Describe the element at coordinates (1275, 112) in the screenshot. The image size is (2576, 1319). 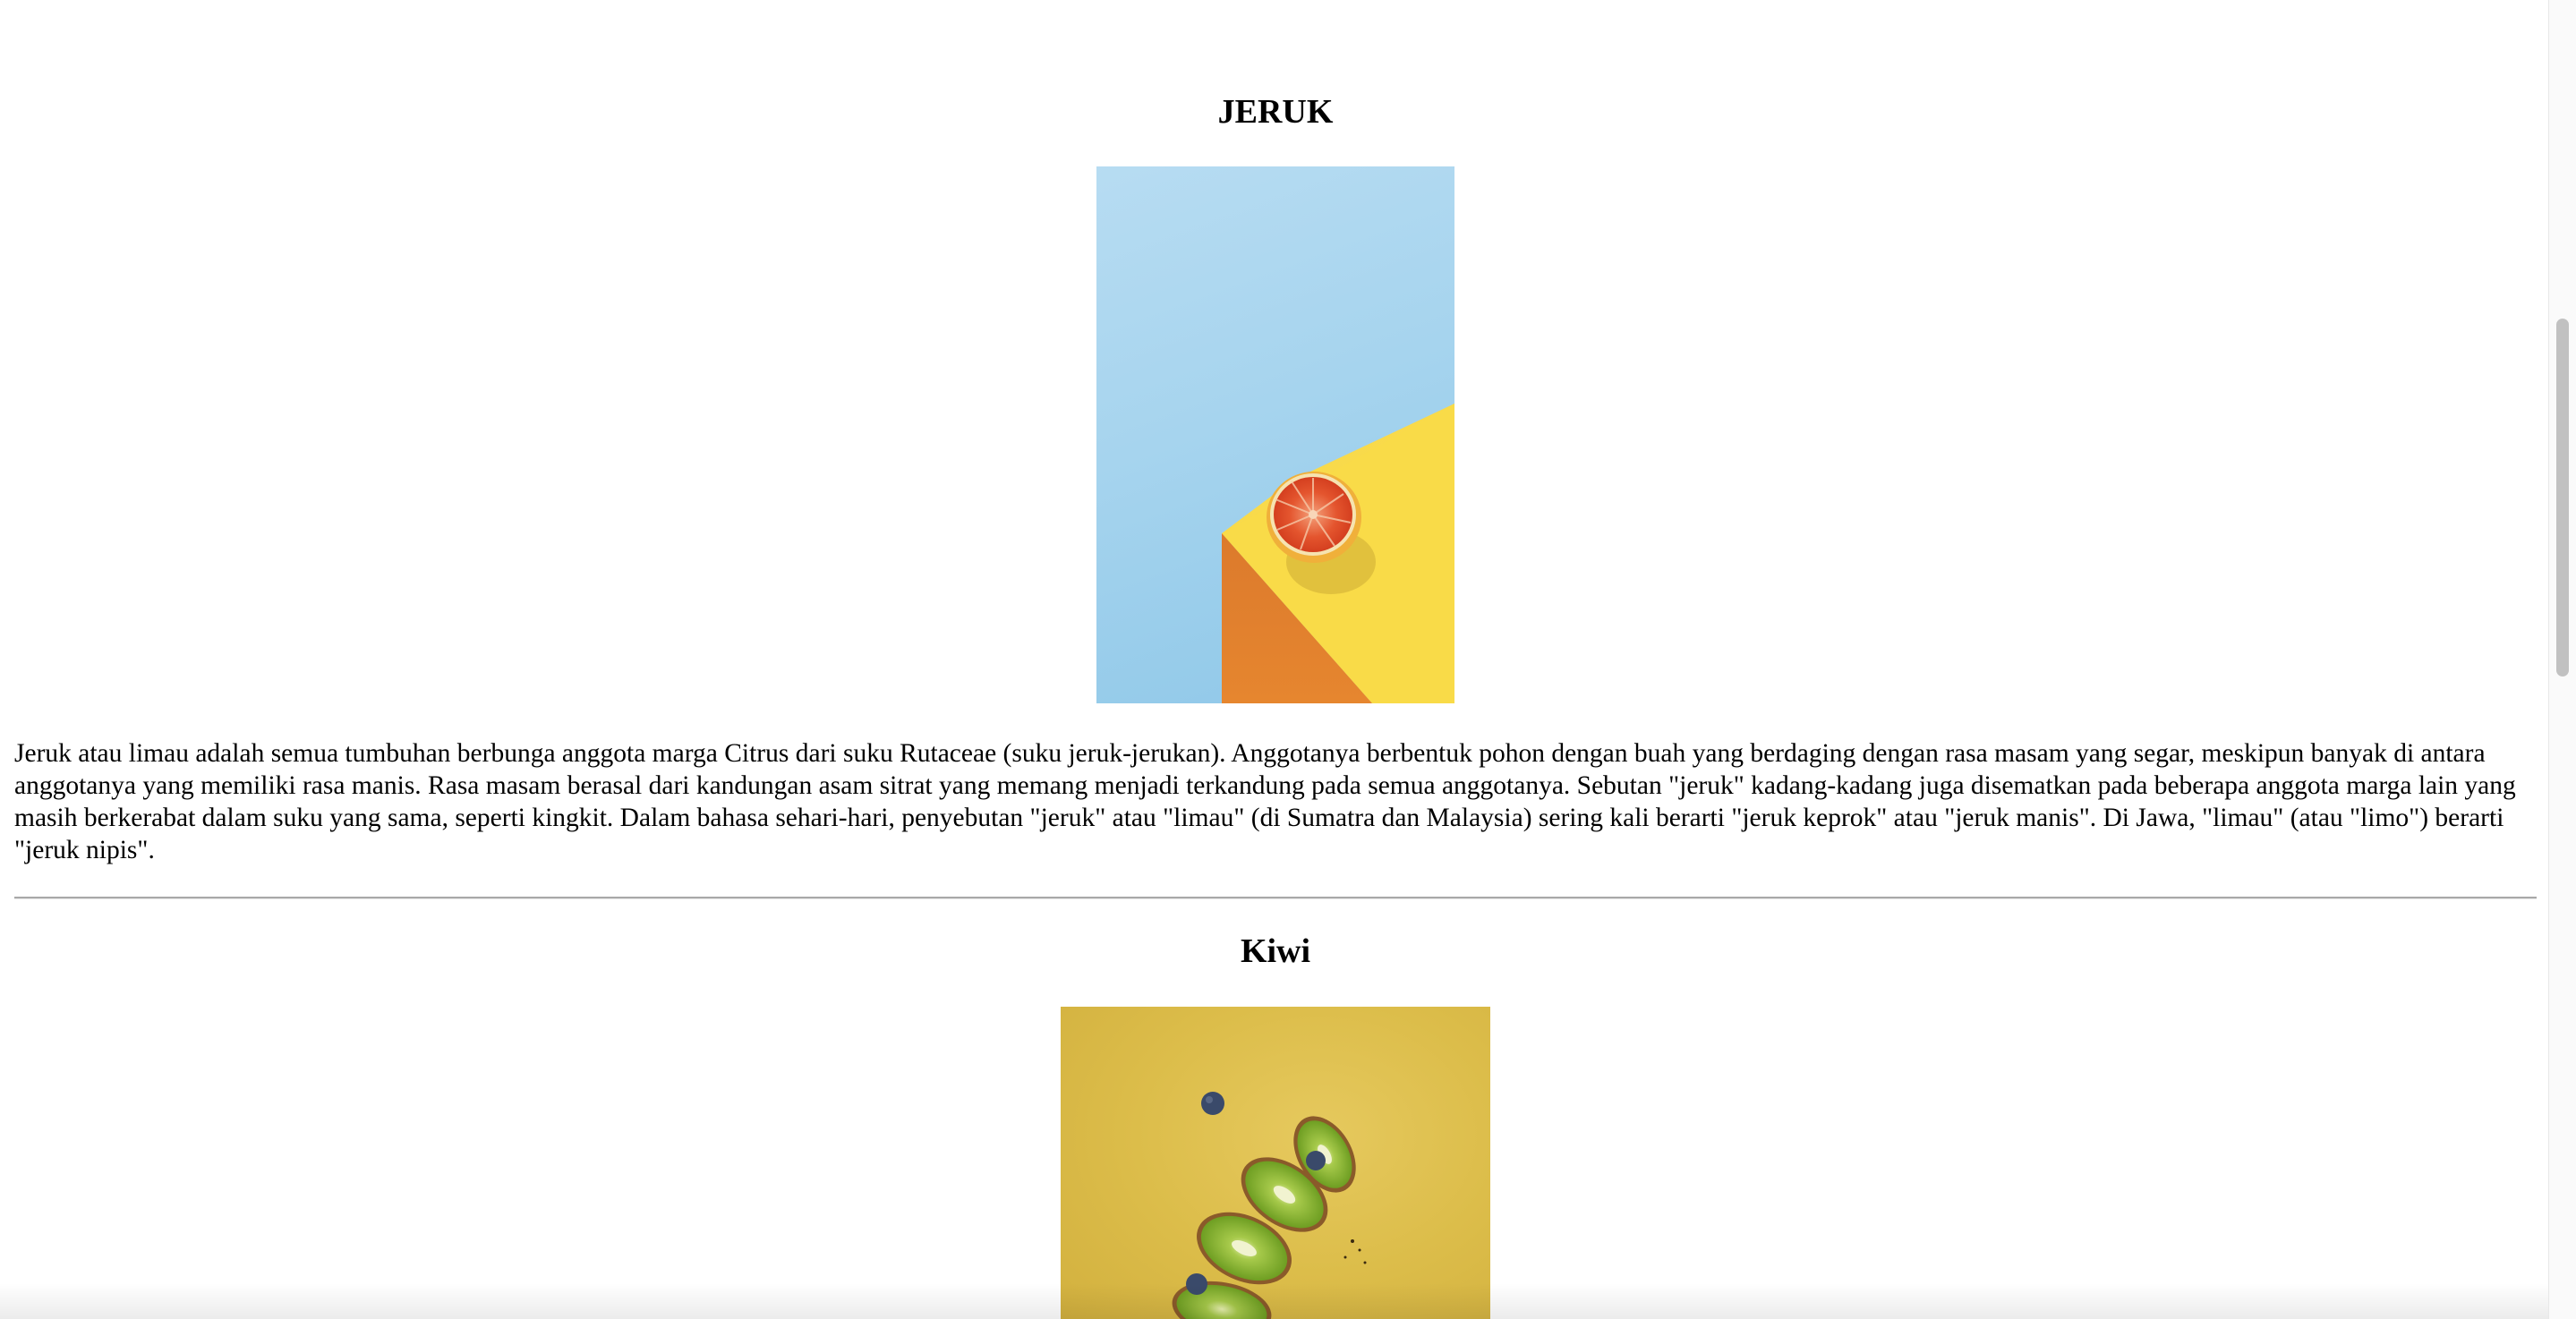
I see `section-title-jeruk: JERUK` at that location.